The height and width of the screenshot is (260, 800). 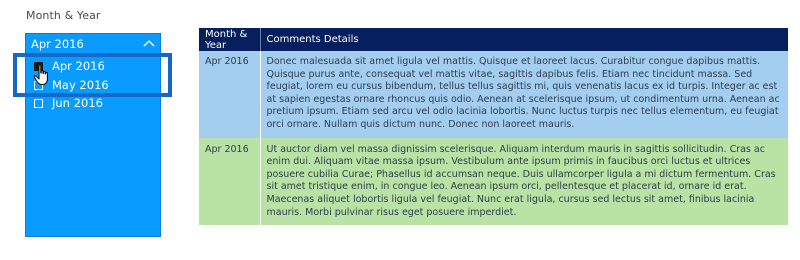 I want to click on slicer-item-may-2016: May 2016, so click(x=94, y=86).